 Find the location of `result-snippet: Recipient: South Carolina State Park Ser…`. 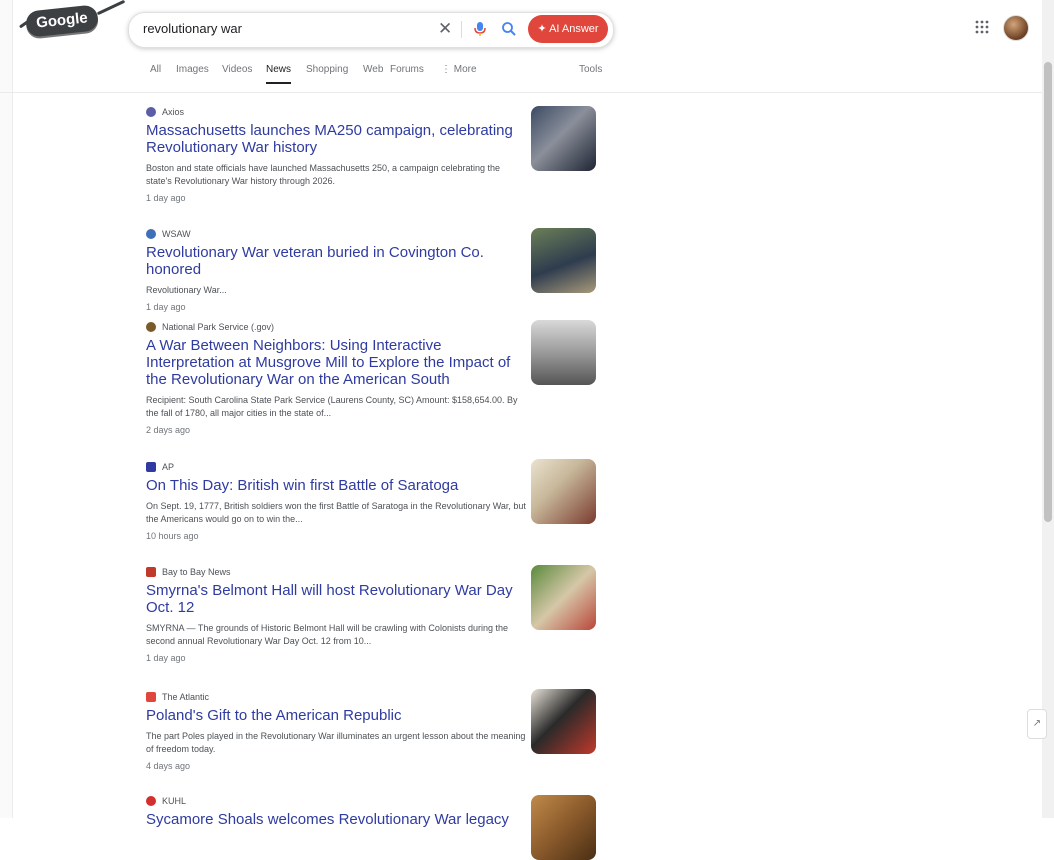

result-snippet: Recipient: South Carolina State Park Ser… is located at coordinates (332, 406).